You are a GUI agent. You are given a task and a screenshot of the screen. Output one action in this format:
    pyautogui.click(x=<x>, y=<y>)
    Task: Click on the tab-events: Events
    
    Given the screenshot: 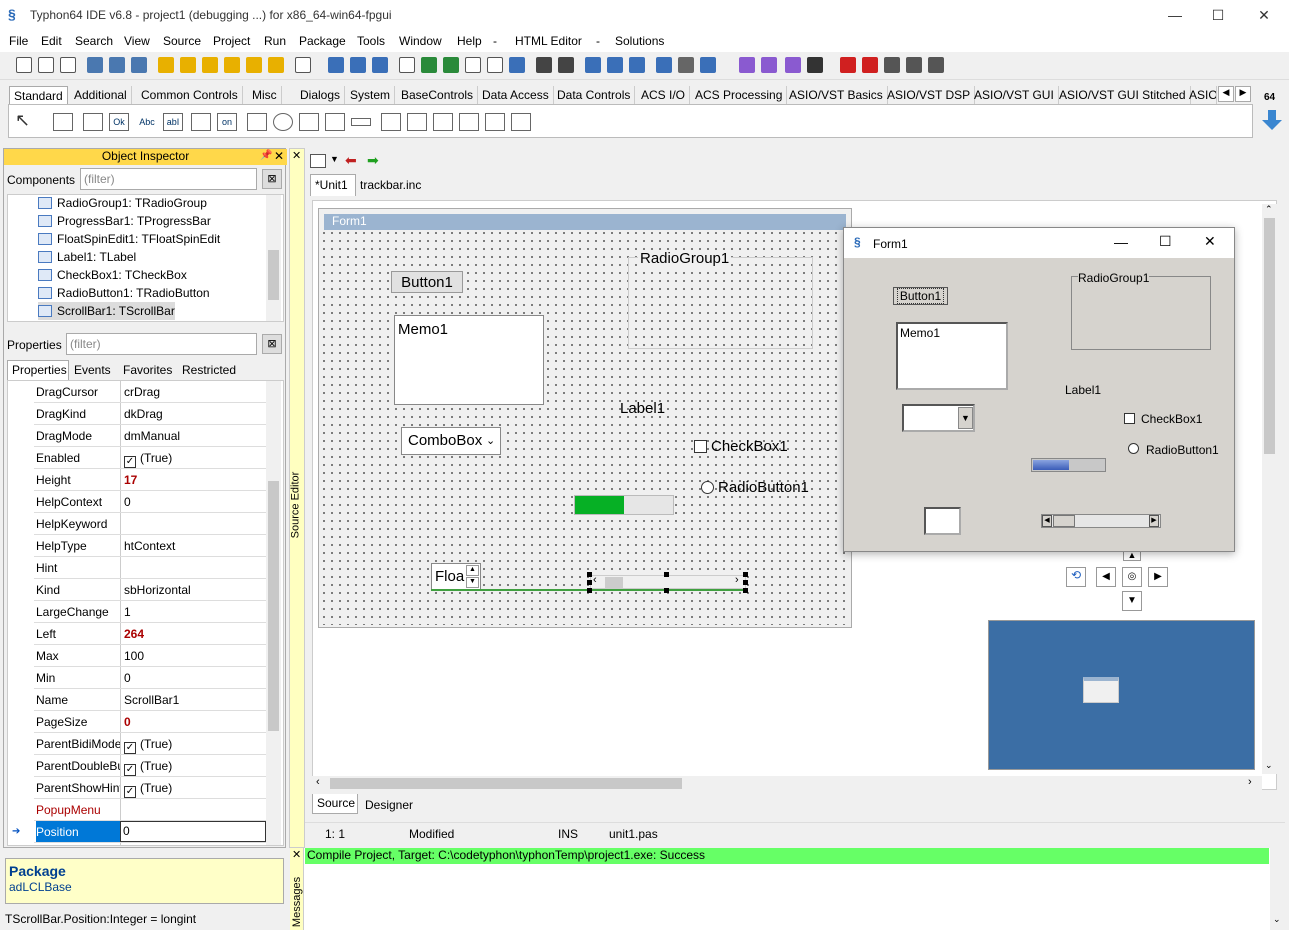 What is the action you would take?
    pyautogui.click(x=92, y=370)
    